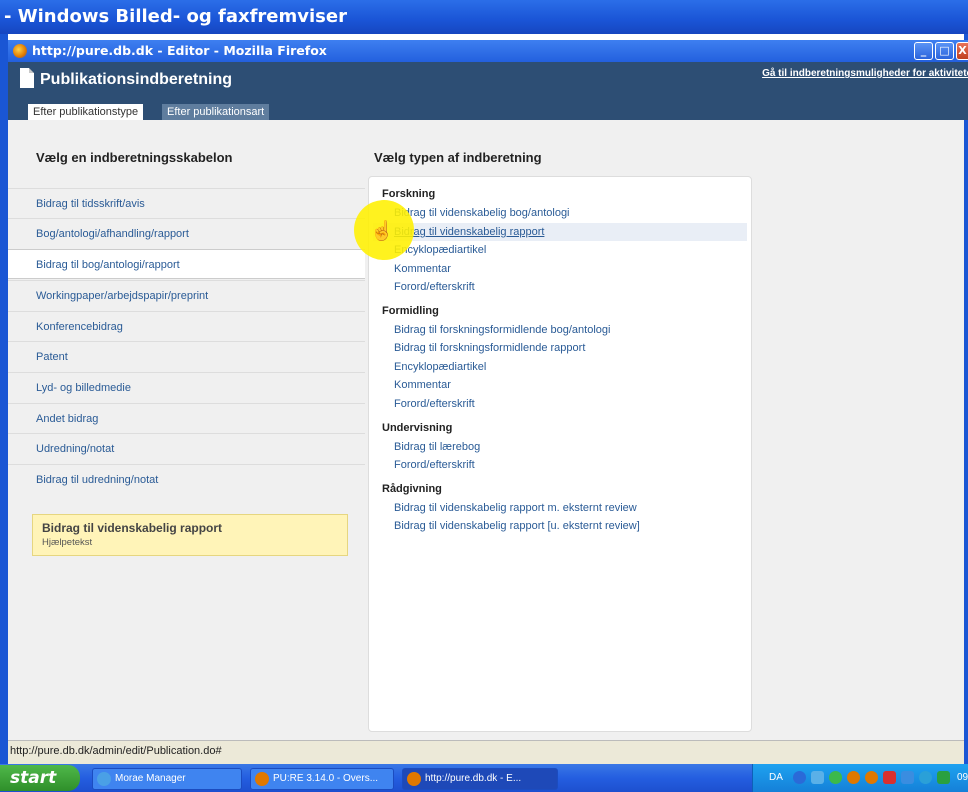 The image size is (968, 792). Describe the element at coordinates (484, 17) in the screenshot. I see `outer-window-titlebar: - Windows Billed- og faxfremviser` at that location.